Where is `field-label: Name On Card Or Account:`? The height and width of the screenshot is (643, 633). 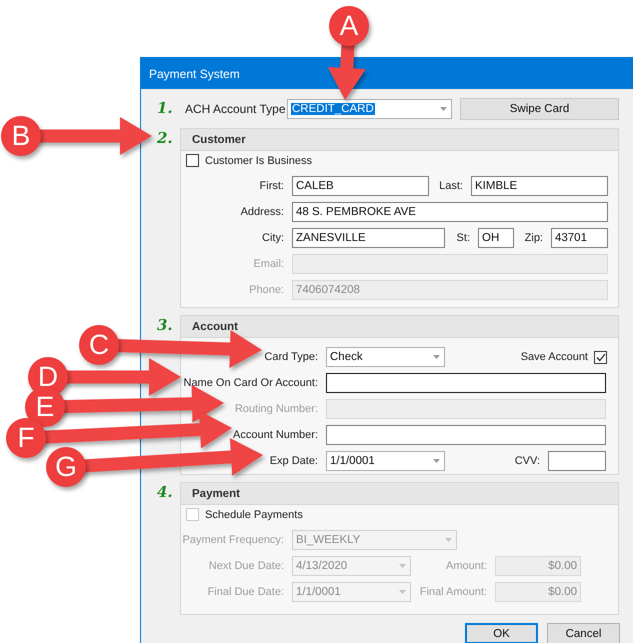
field-label: Name On Card Or Account: is located at coordinates (251, 383).